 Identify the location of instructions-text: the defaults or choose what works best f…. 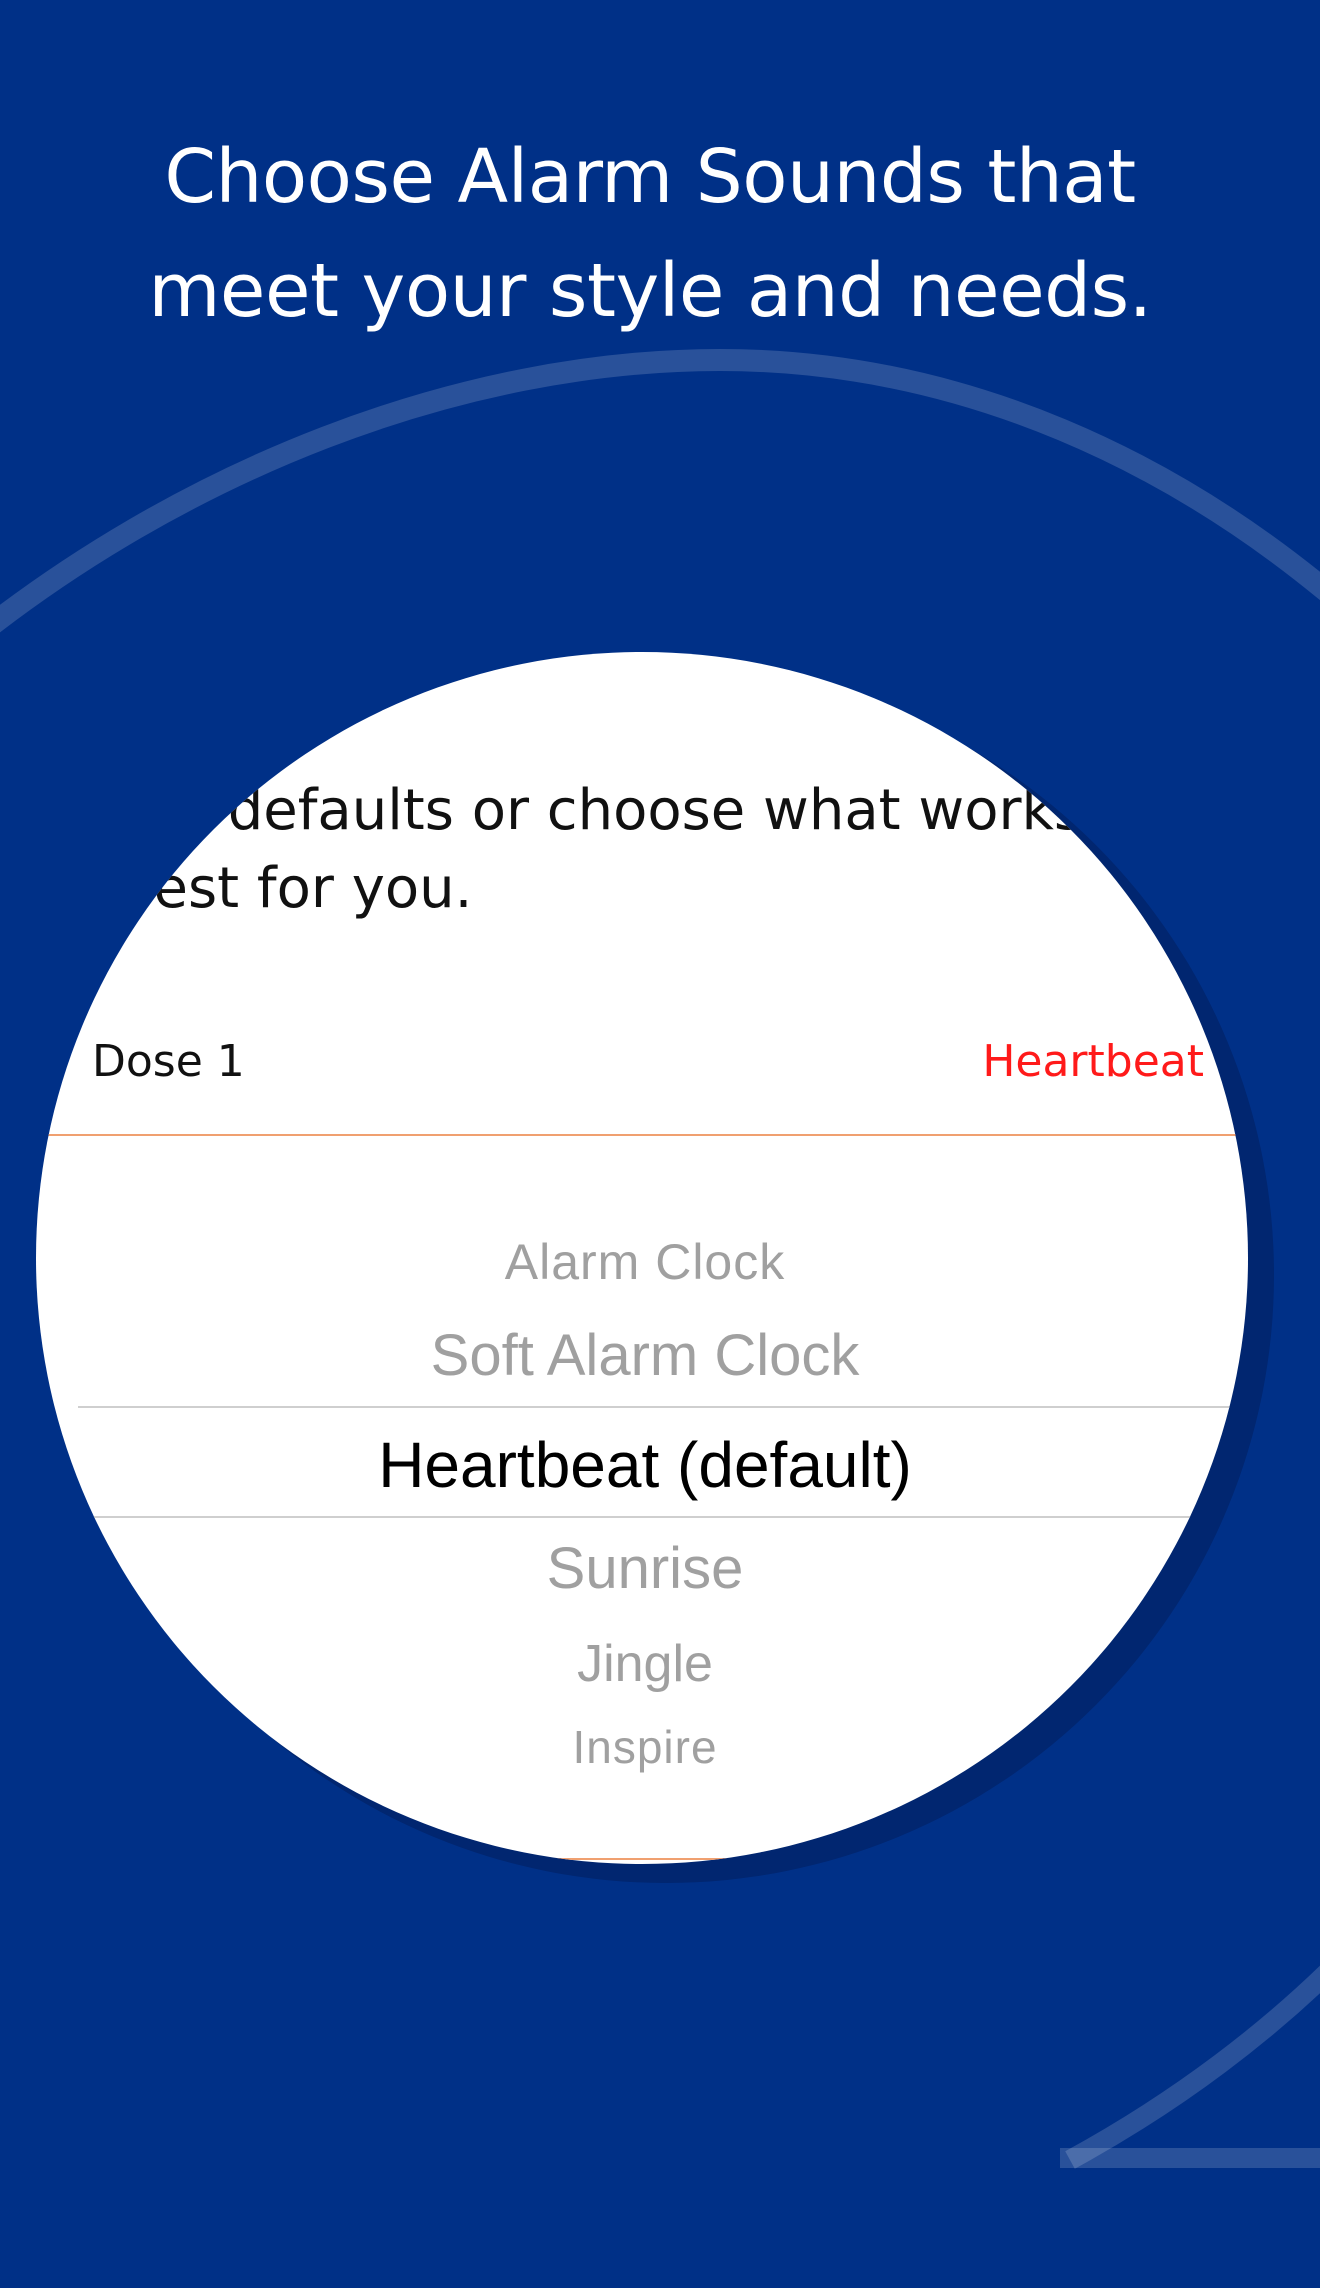
(618, 850).